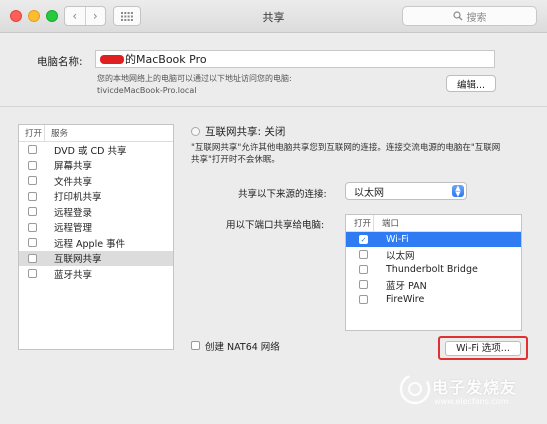 Image resolution: width=547 pixels, height=424 pixels. What do you see at coordinates (458, 191) in the screenshot?
I see `updown-chevron-icon: ▲ ▼` at bounding box center [458, 191].